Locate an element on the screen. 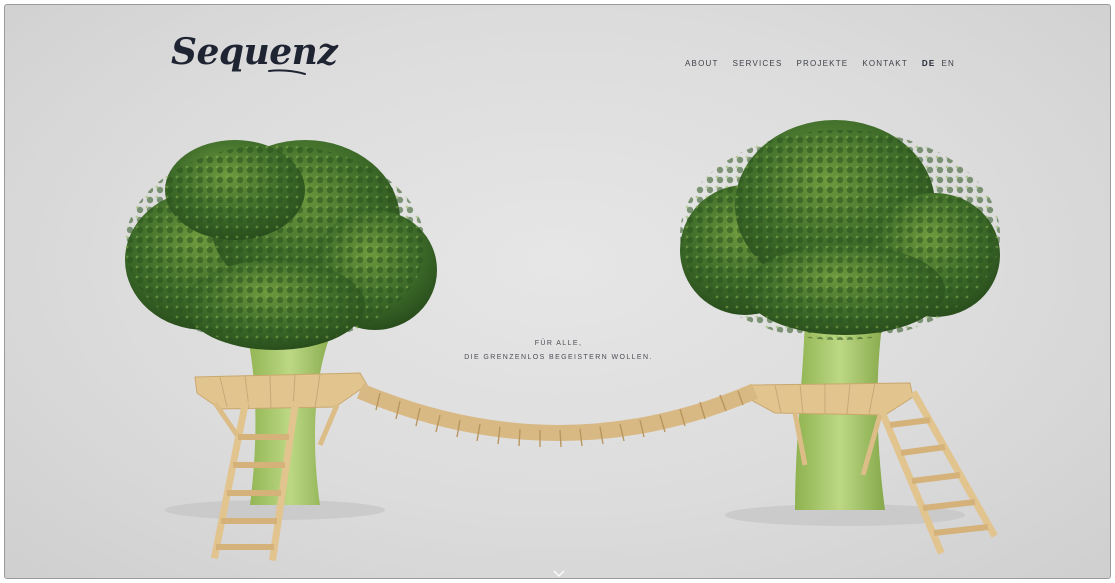  logo-swash-icon is located at coordinates (287, 72).